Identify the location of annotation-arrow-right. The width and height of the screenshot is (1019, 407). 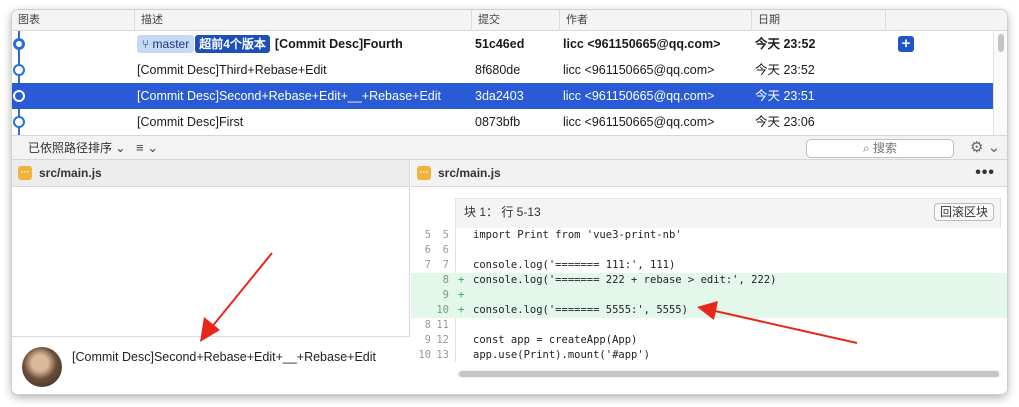
(786, 327).